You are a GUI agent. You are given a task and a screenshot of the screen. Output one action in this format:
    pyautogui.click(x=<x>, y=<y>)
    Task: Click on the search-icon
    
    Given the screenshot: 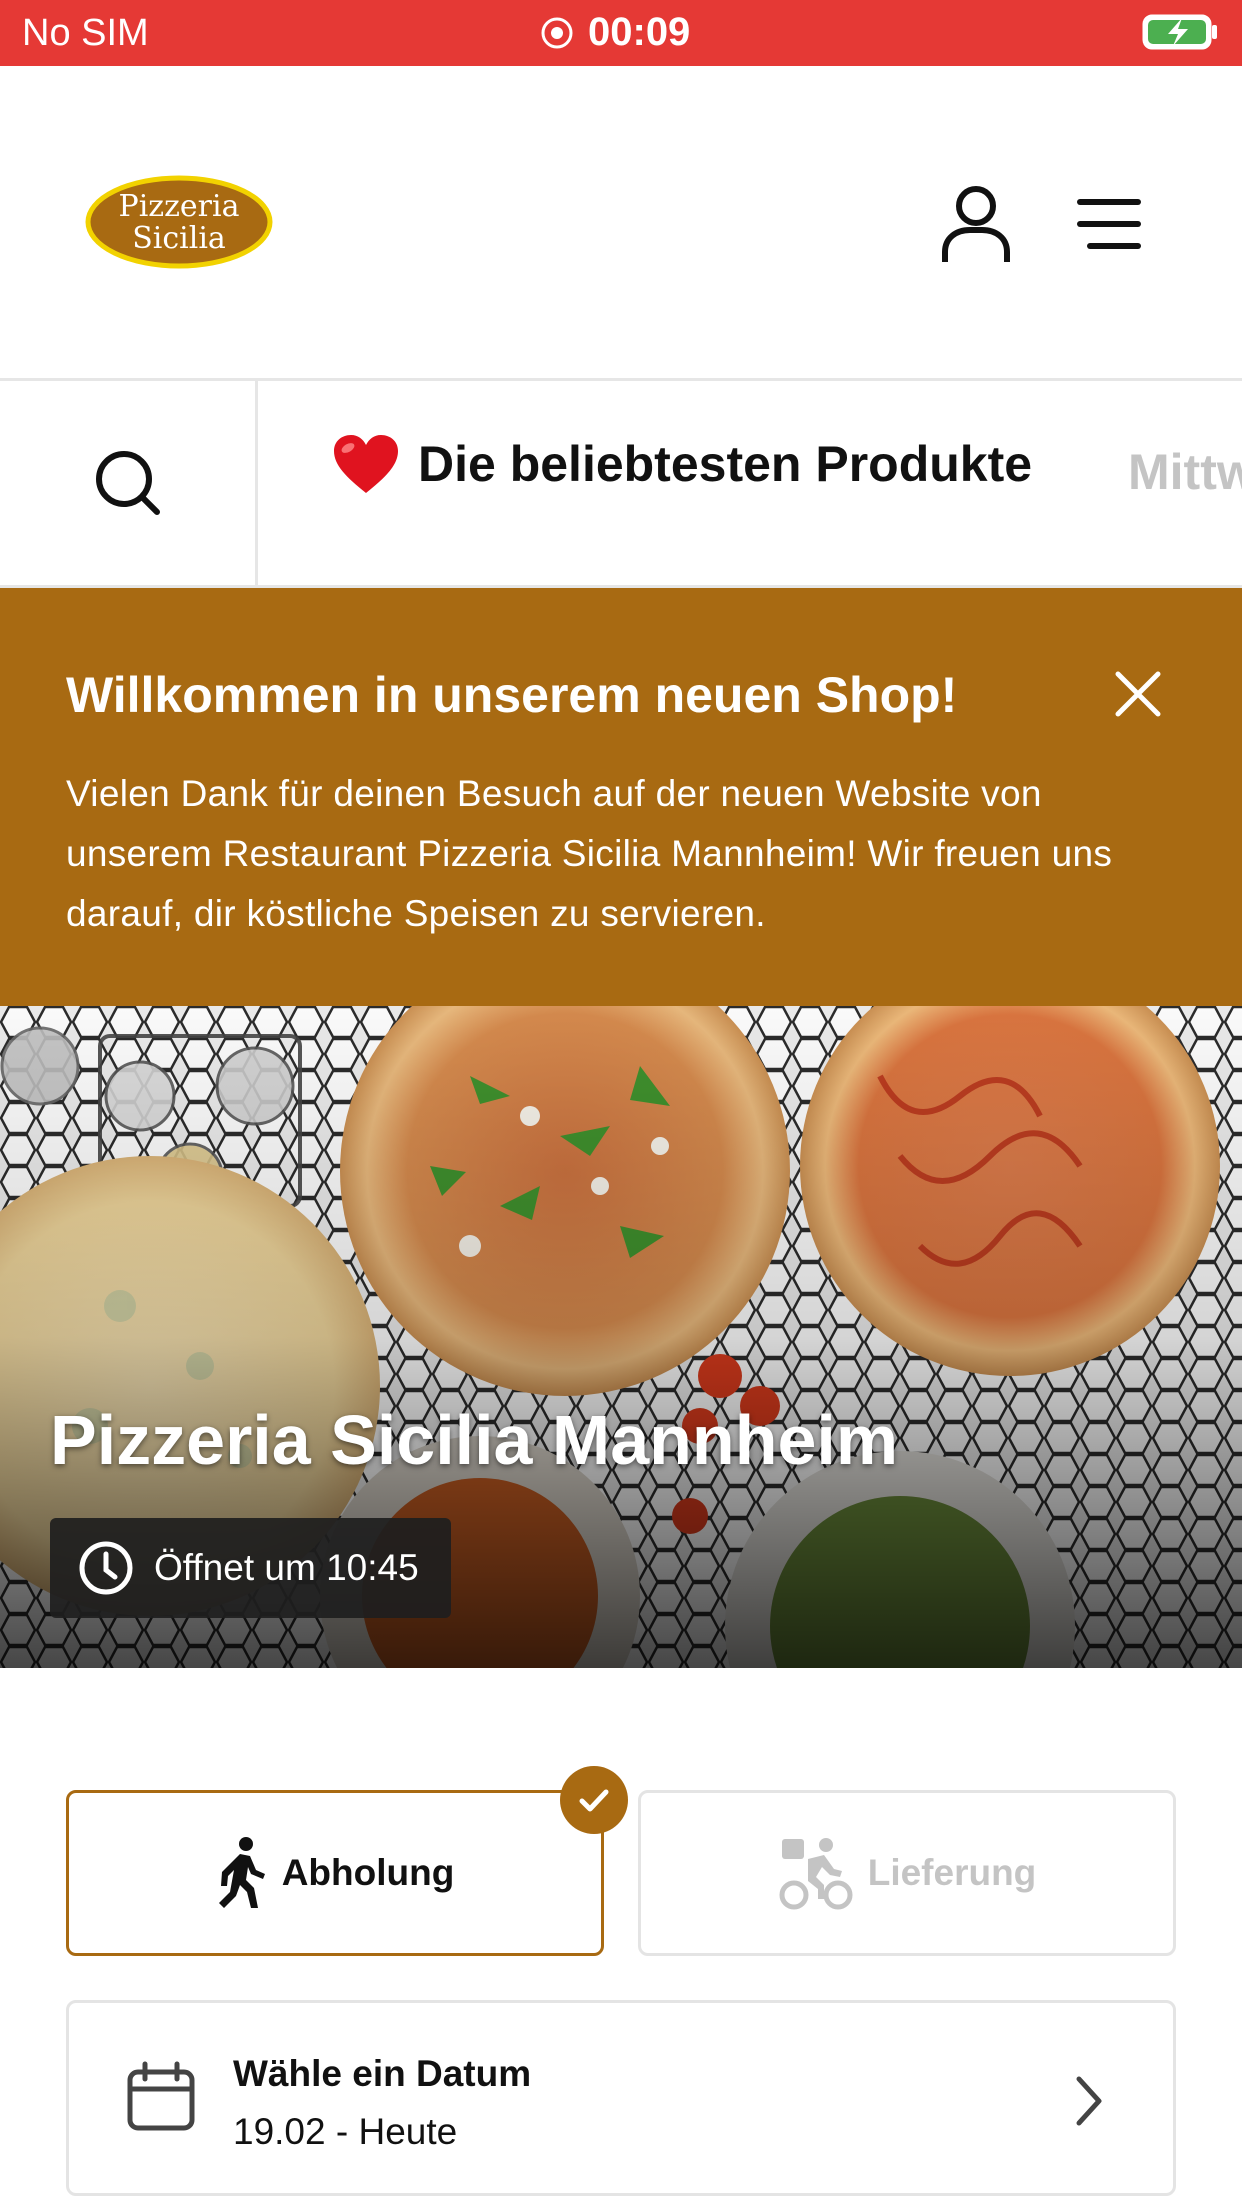 What is the action you would take?
    pyautogui.click(x=127, y=483)
    